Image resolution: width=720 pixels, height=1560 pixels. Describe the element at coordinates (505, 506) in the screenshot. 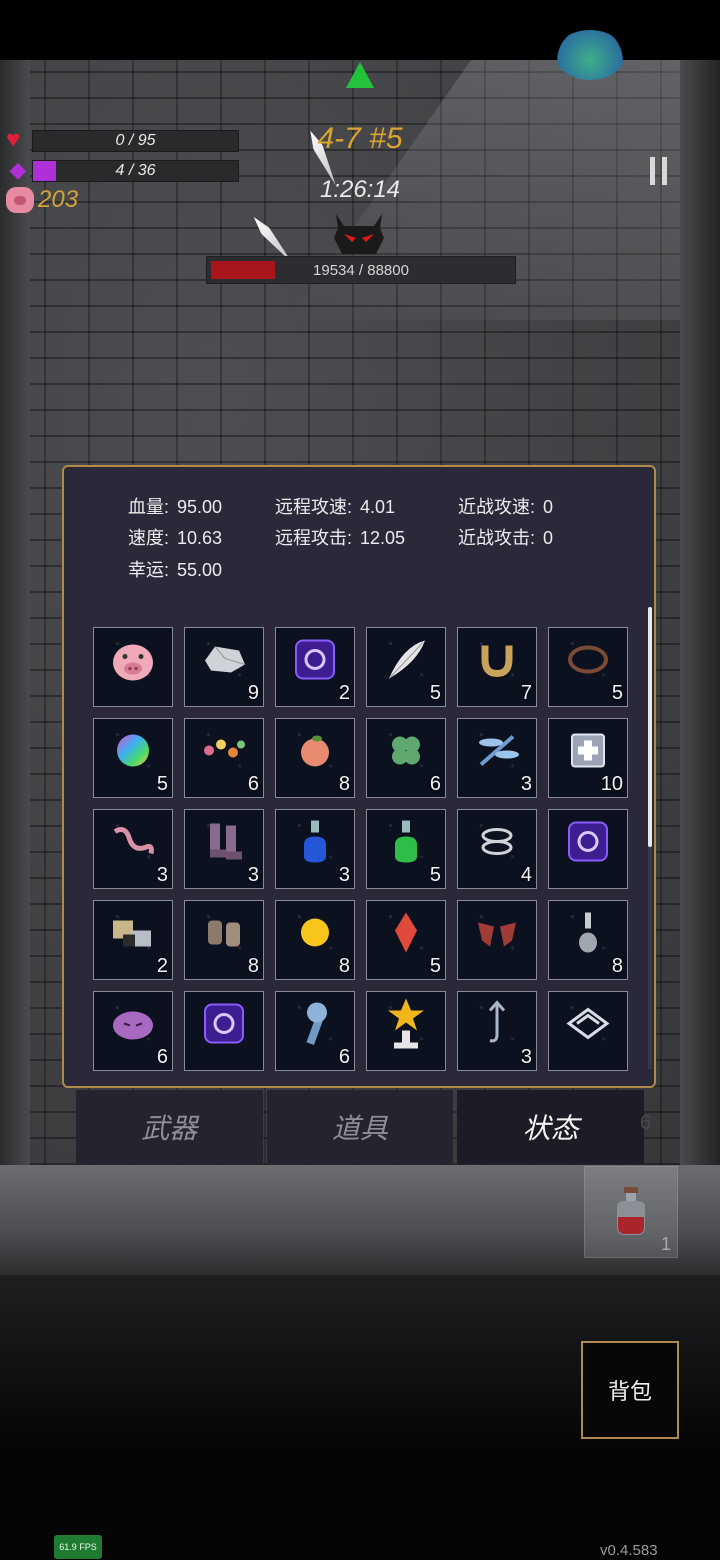

I see `stat-melee-rate: 近战攻速: 0` at that location.